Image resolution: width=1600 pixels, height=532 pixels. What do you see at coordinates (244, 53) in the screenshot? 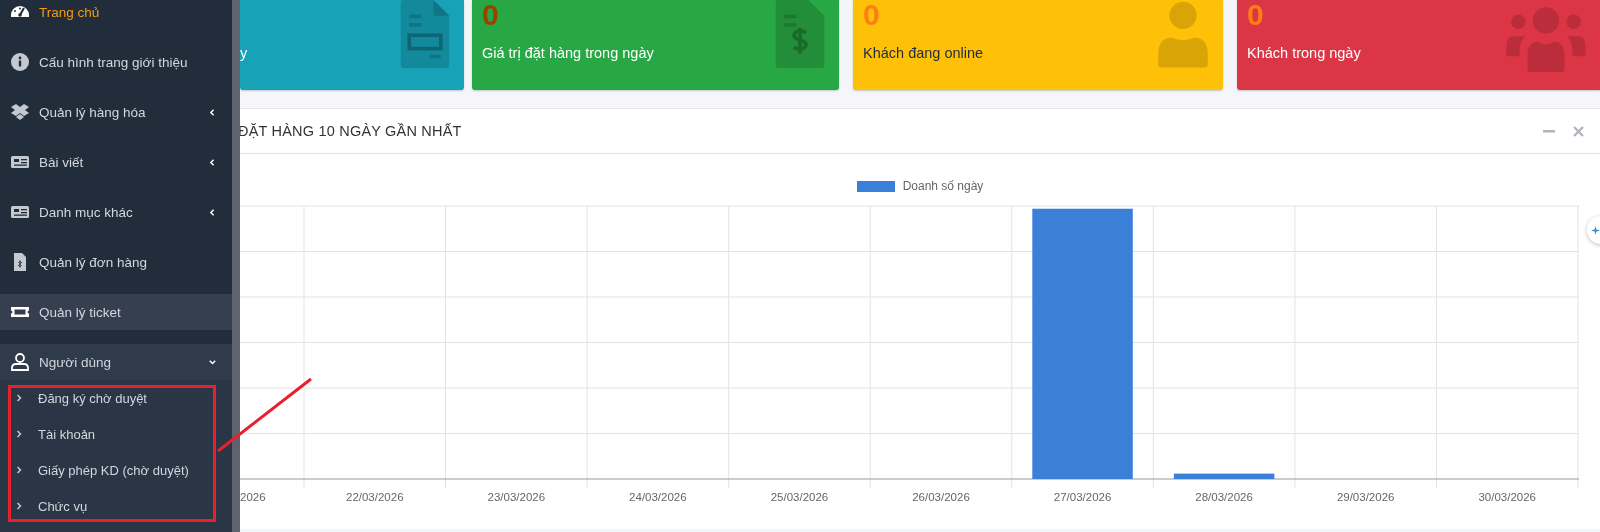
I see `stat-label: y` at bounding box center [244, 53].